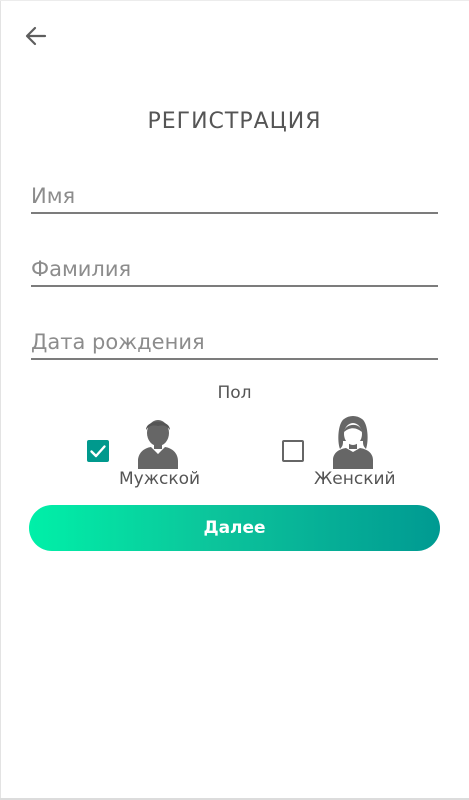 The width and height of the screenshot is (469, 800). Describe the element at coordinates (234, 196) in the screenshot. I see `first-name-input` at that location.